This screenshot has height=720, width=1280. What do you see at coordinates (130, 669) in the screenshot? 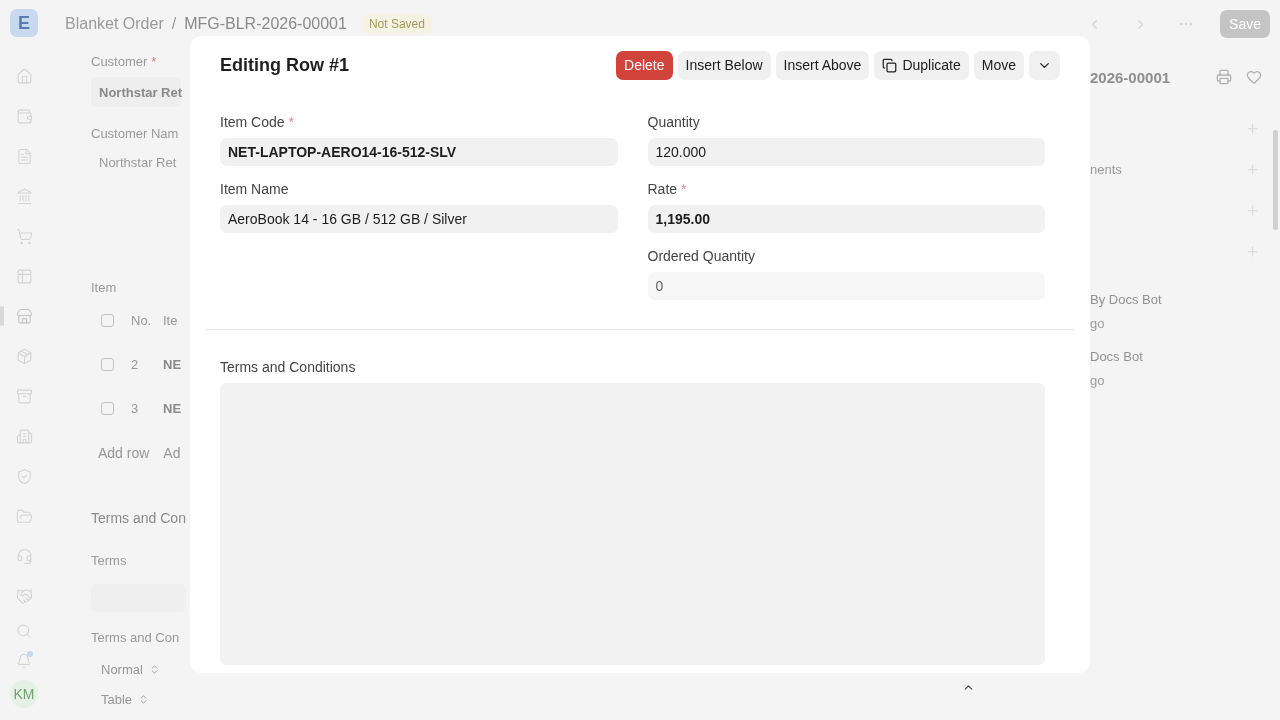
I see `select-field: Normal` at bounding box center [130, 669].